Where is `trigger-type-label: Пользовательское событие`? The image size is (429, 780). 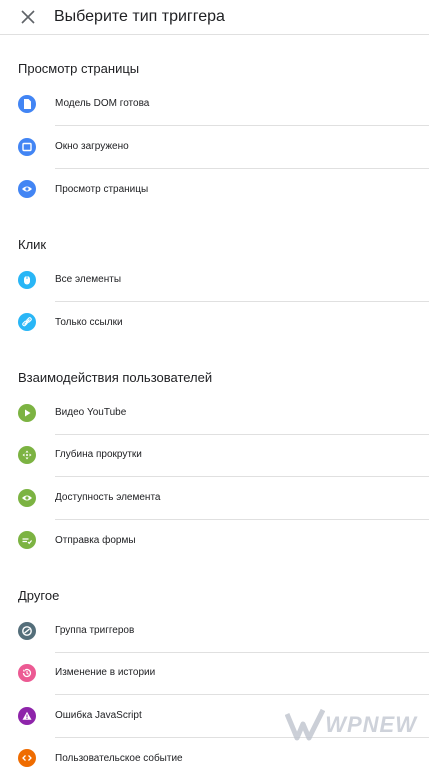
trigger-type-label: Пользовательское событие is located at coordinates (119, 758).